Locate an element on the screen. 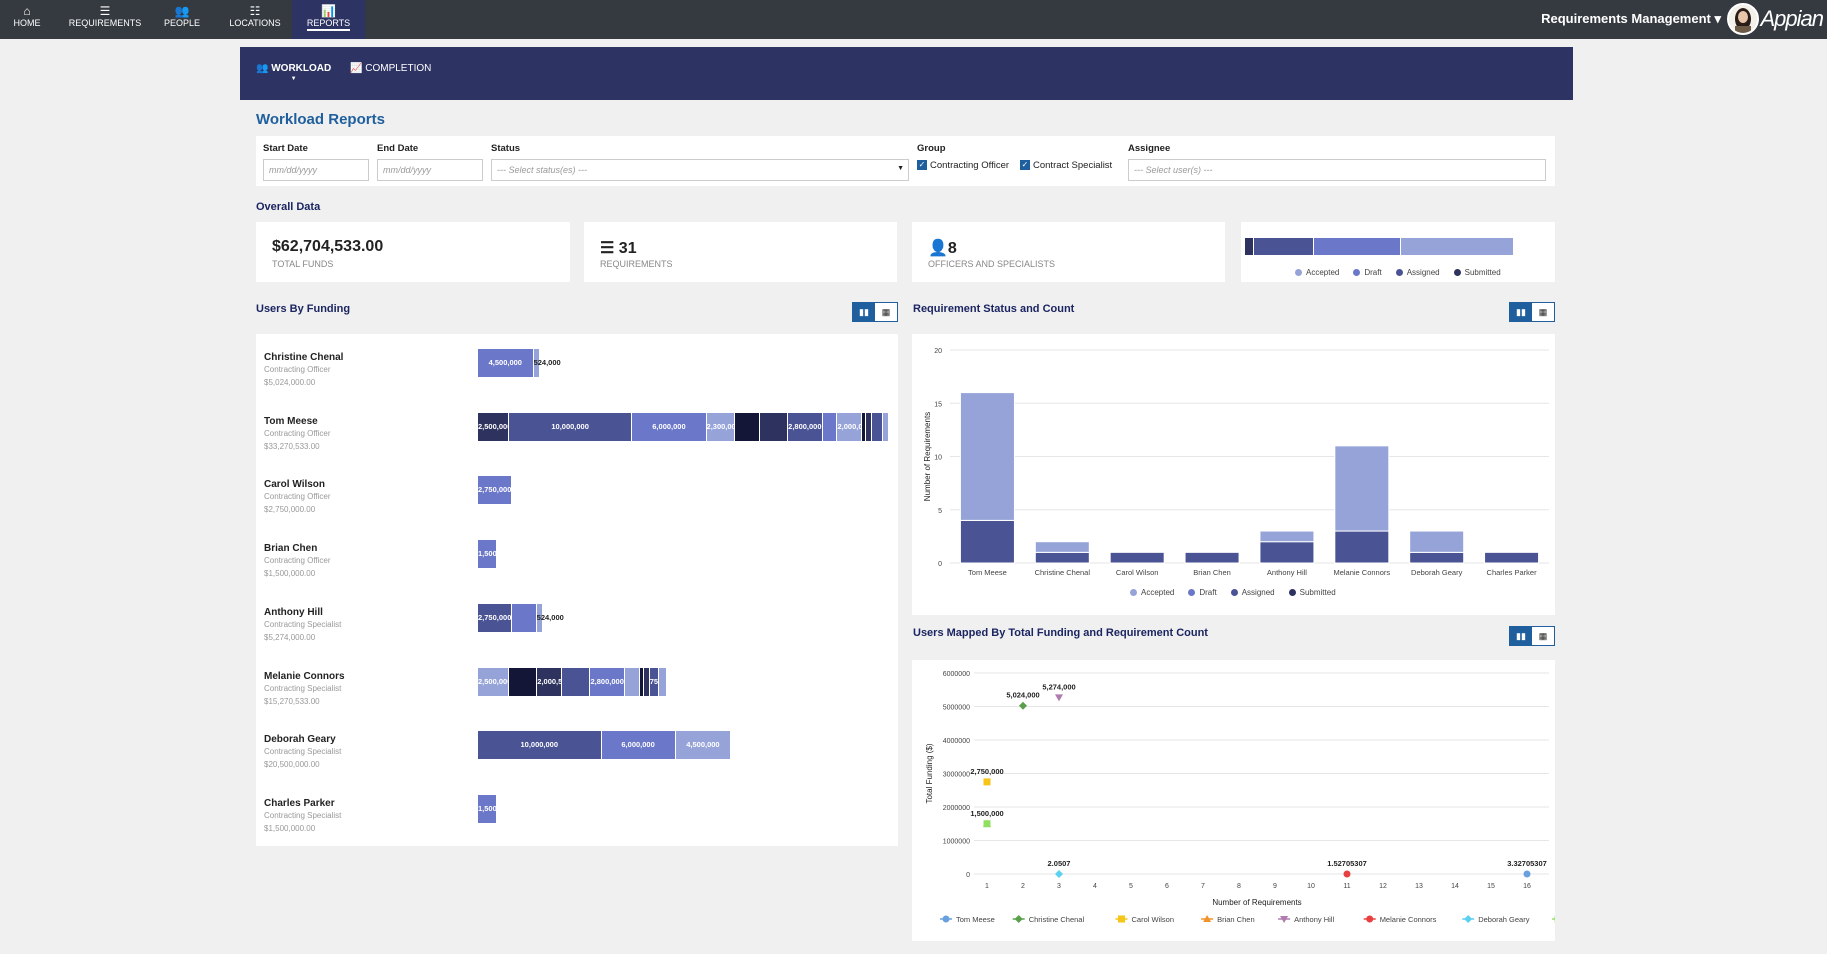  funding-segment: 2,000,000 is located at coordinates (854, 426).